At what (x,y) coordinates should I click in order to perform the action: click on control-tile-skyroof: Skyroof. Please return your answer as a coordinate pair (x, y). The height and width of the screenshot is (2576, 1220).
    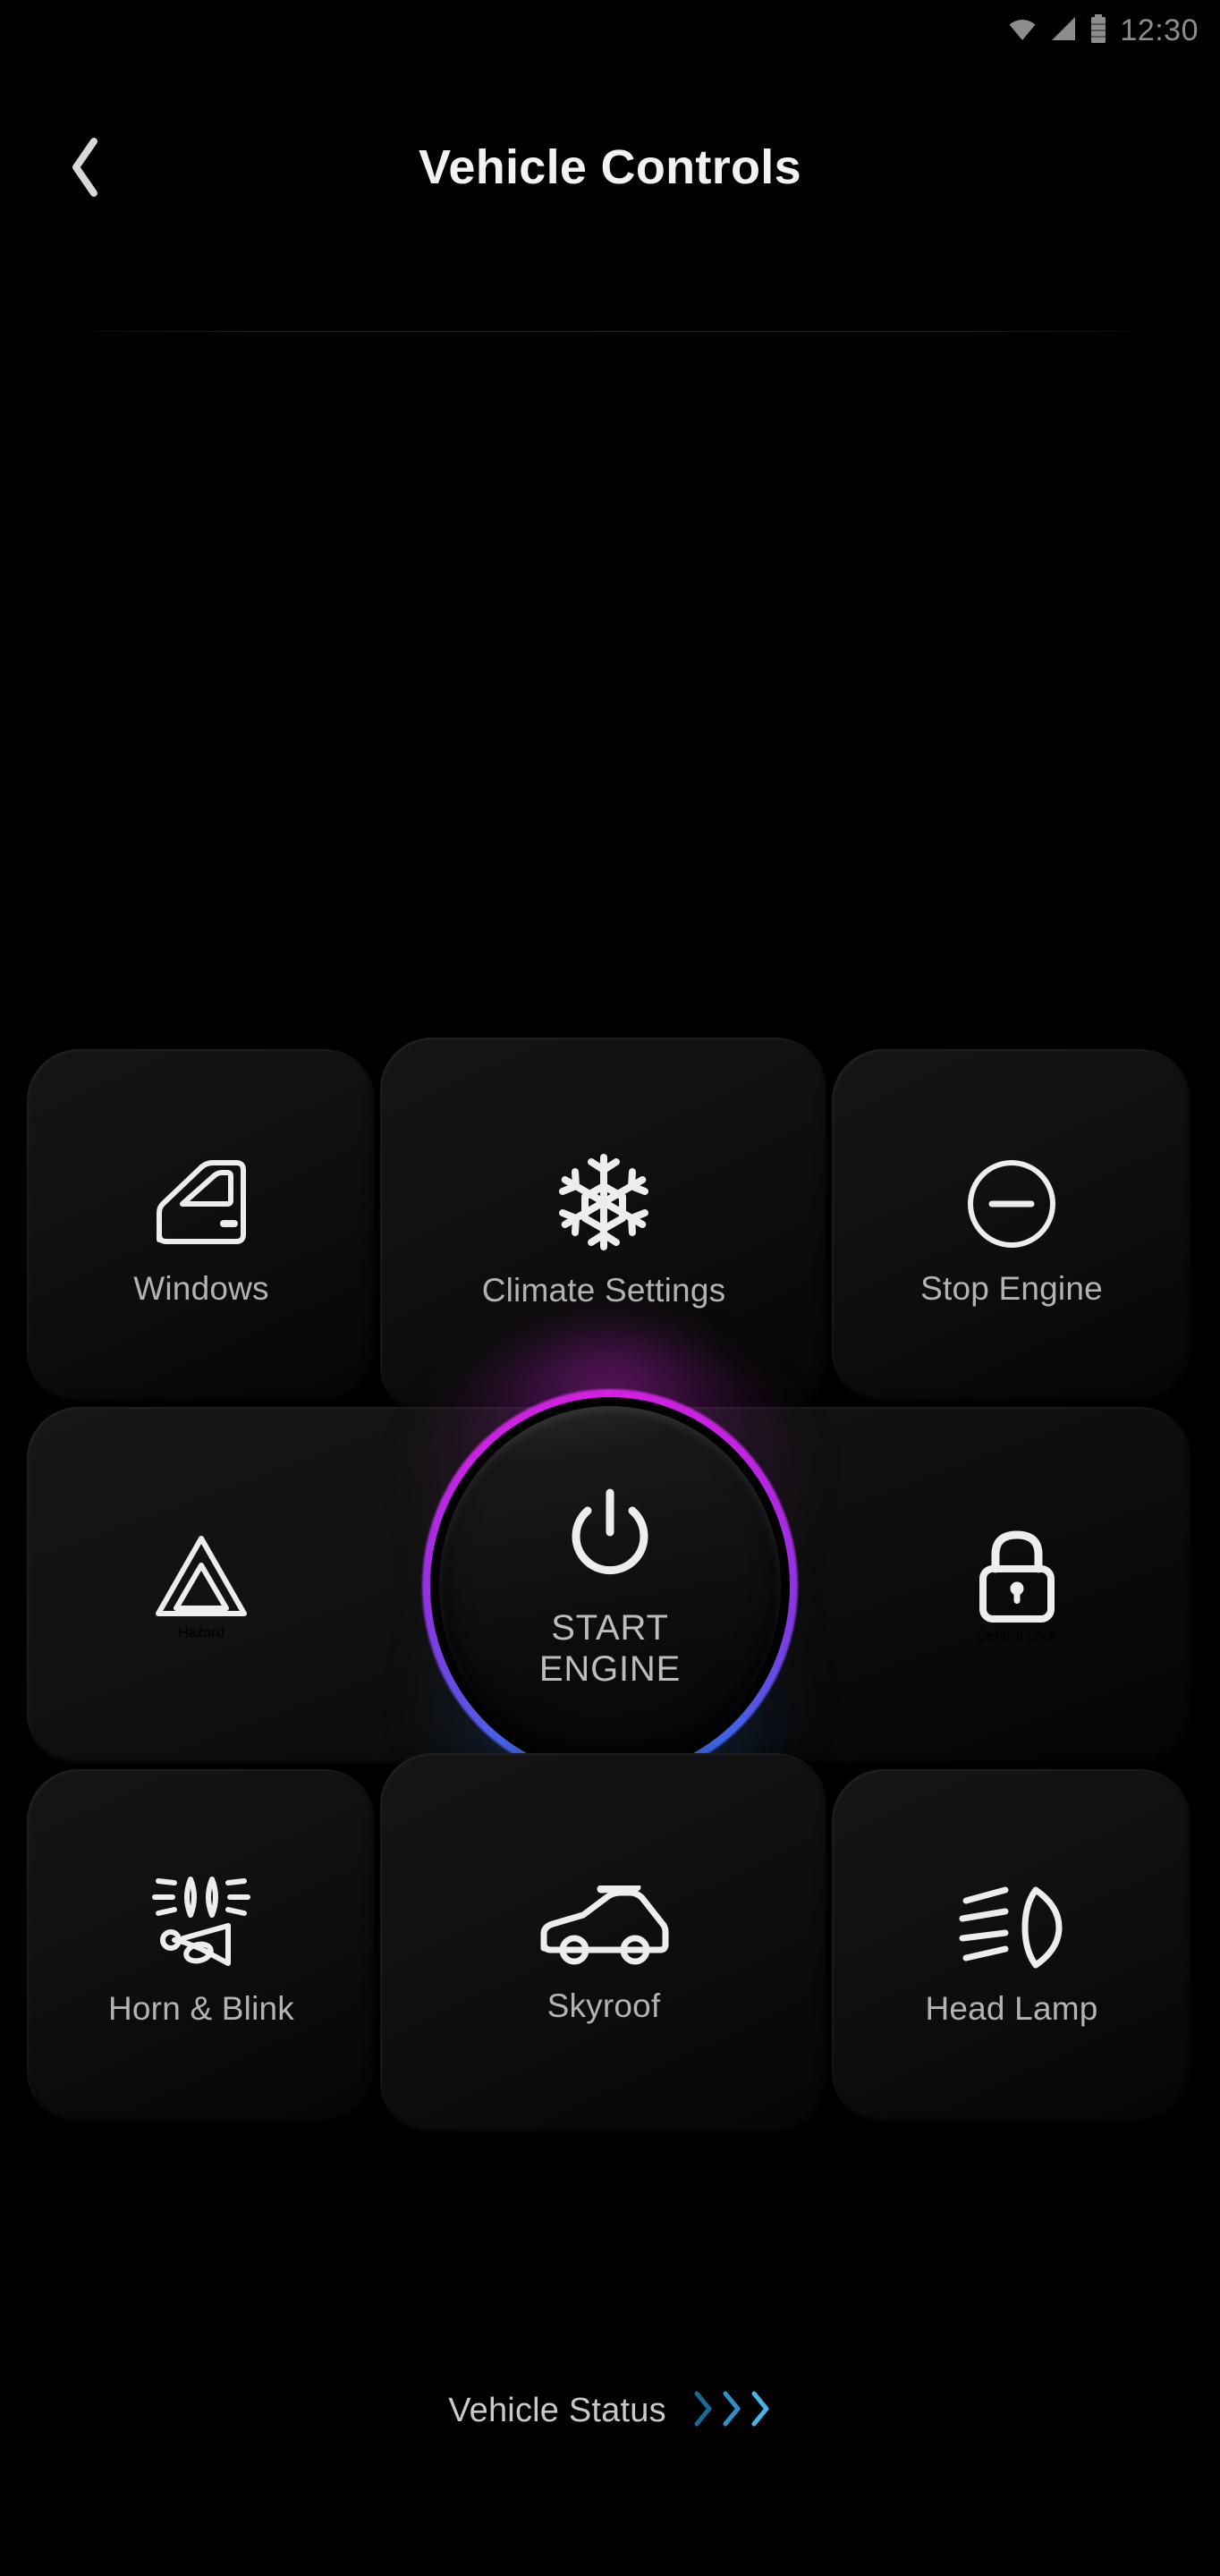
    Looking at the image, I should click on (603, 1943).